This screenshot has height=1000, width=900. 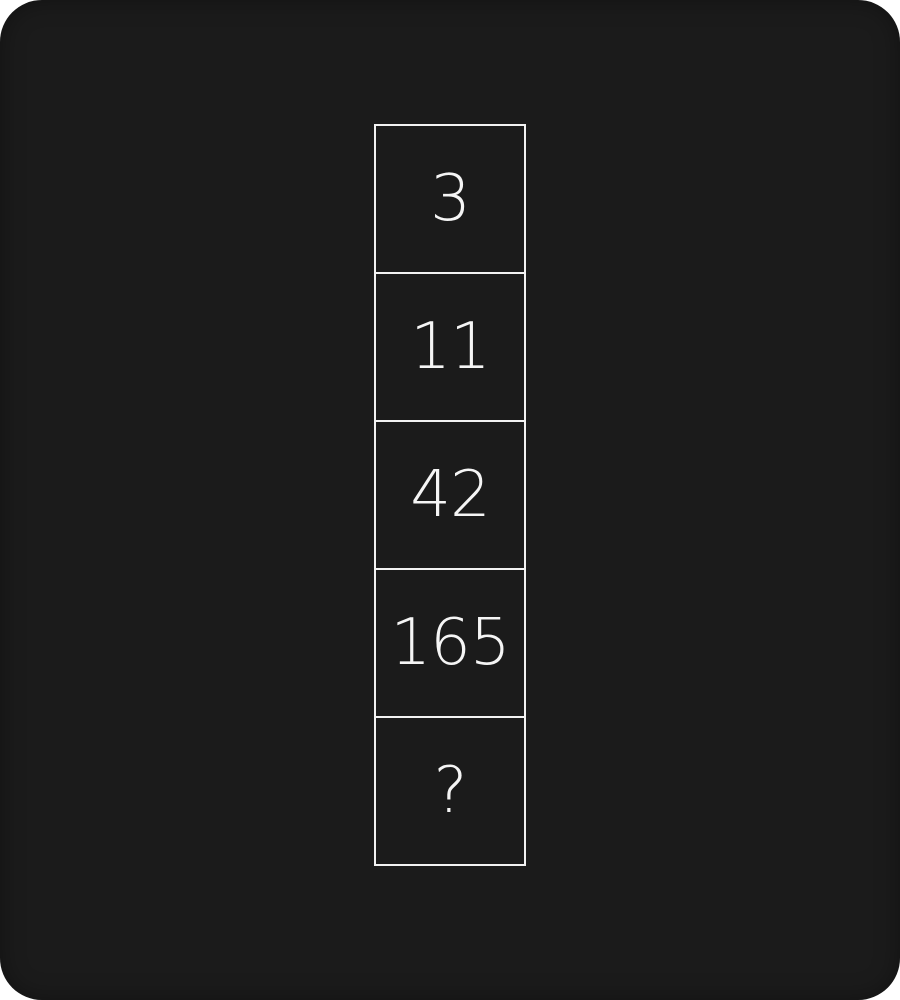 I want to click on number-cell-1: 3, so click(x=450, y=199).